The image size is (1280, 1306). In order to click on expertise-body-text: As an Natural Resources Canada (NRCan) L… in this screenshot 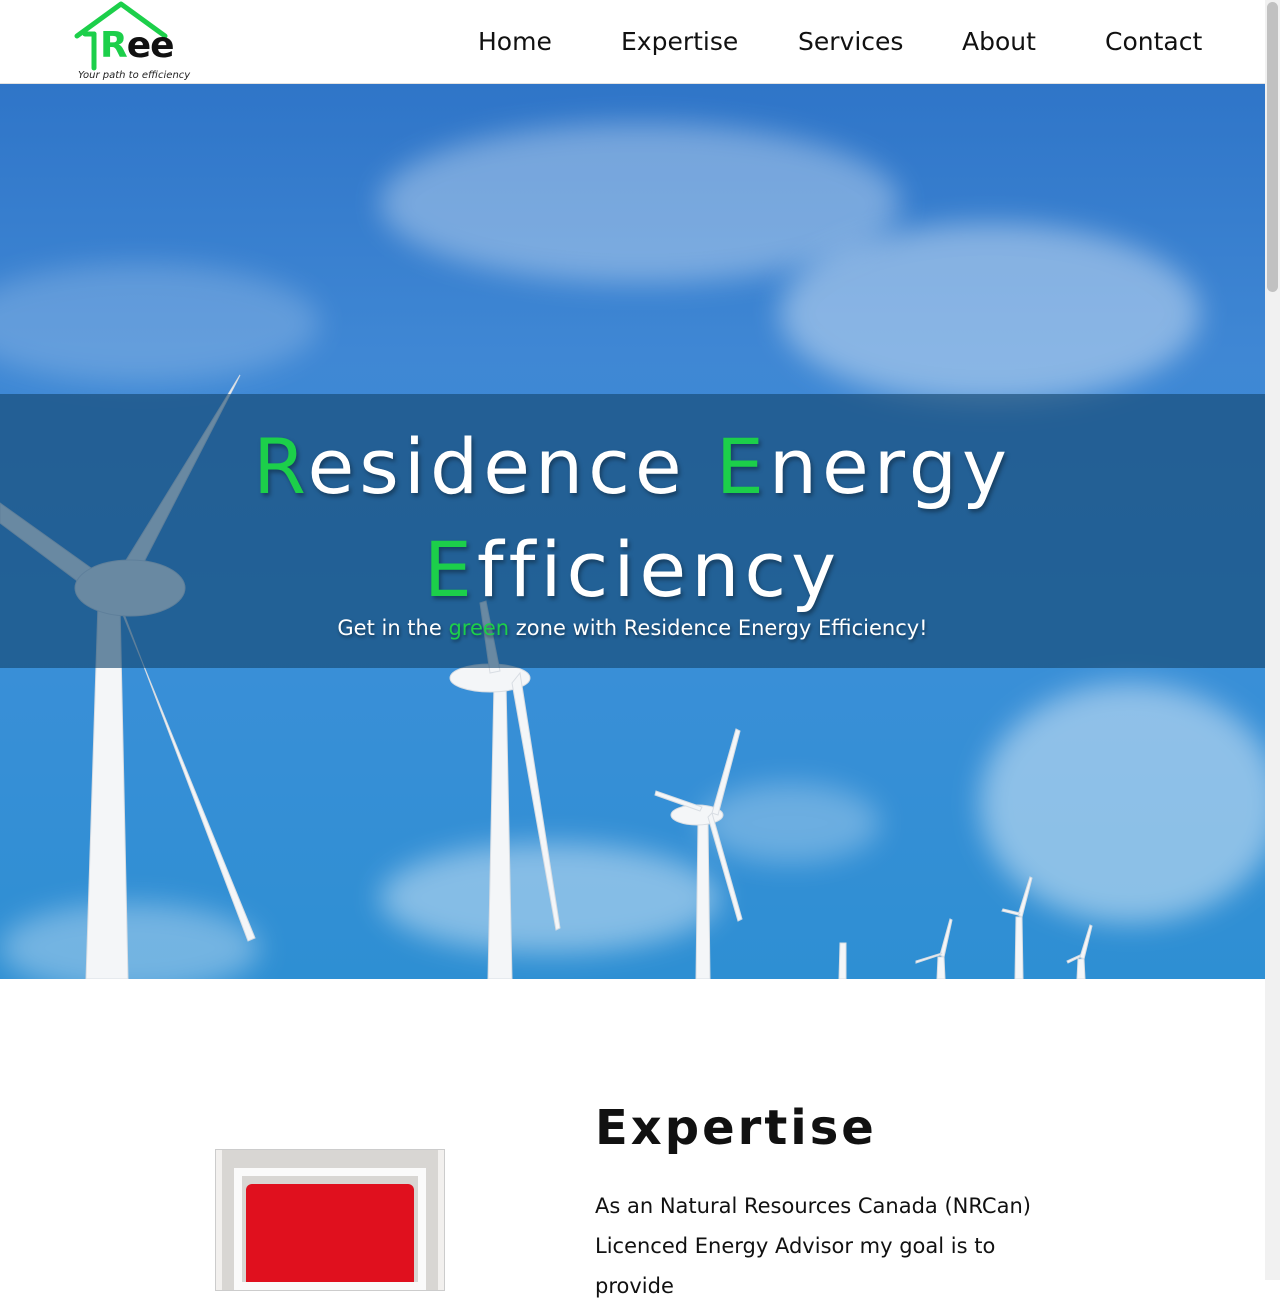, I will do `click(813, 1246)`.